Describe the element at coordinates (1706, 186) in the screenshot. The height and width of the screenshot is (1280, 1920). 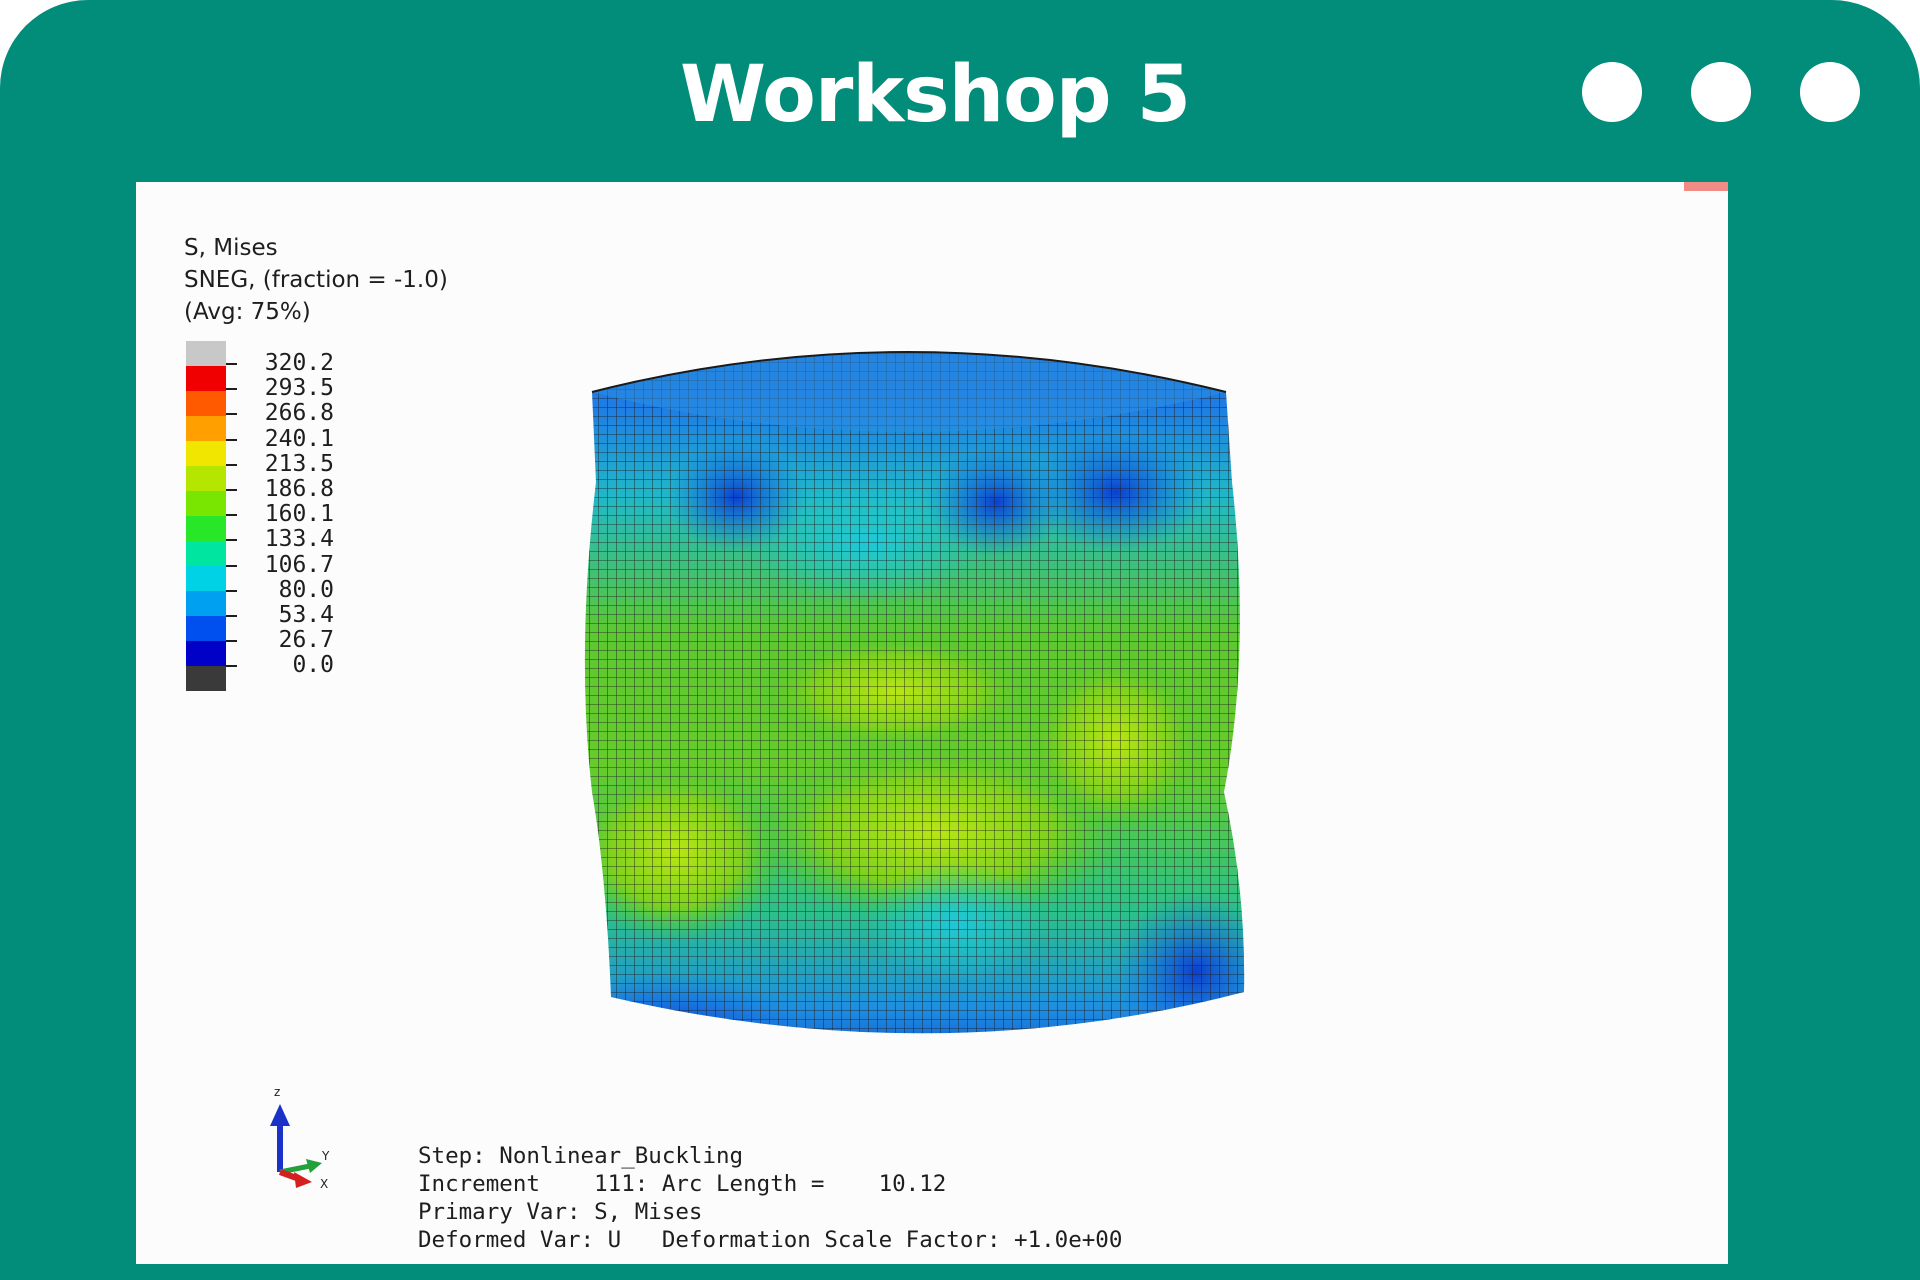
I see `viewport-corner-marker` at that location.